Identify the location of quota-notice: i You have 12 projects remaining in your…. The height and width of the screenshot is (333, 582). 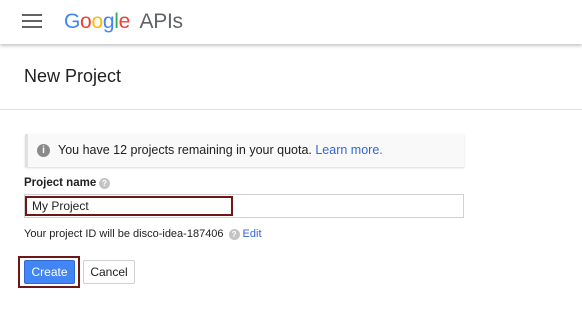
(244, 150).